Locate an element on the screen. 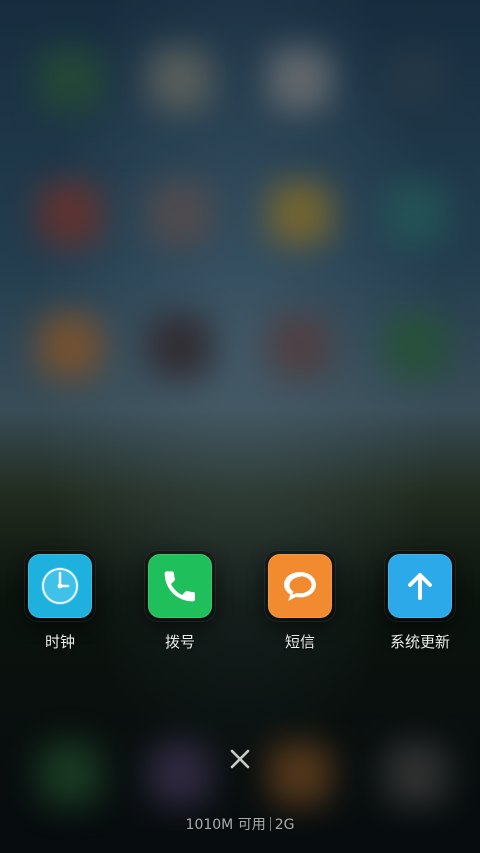  recent-app-messages: 短信 is located at coordinates (300, 600).